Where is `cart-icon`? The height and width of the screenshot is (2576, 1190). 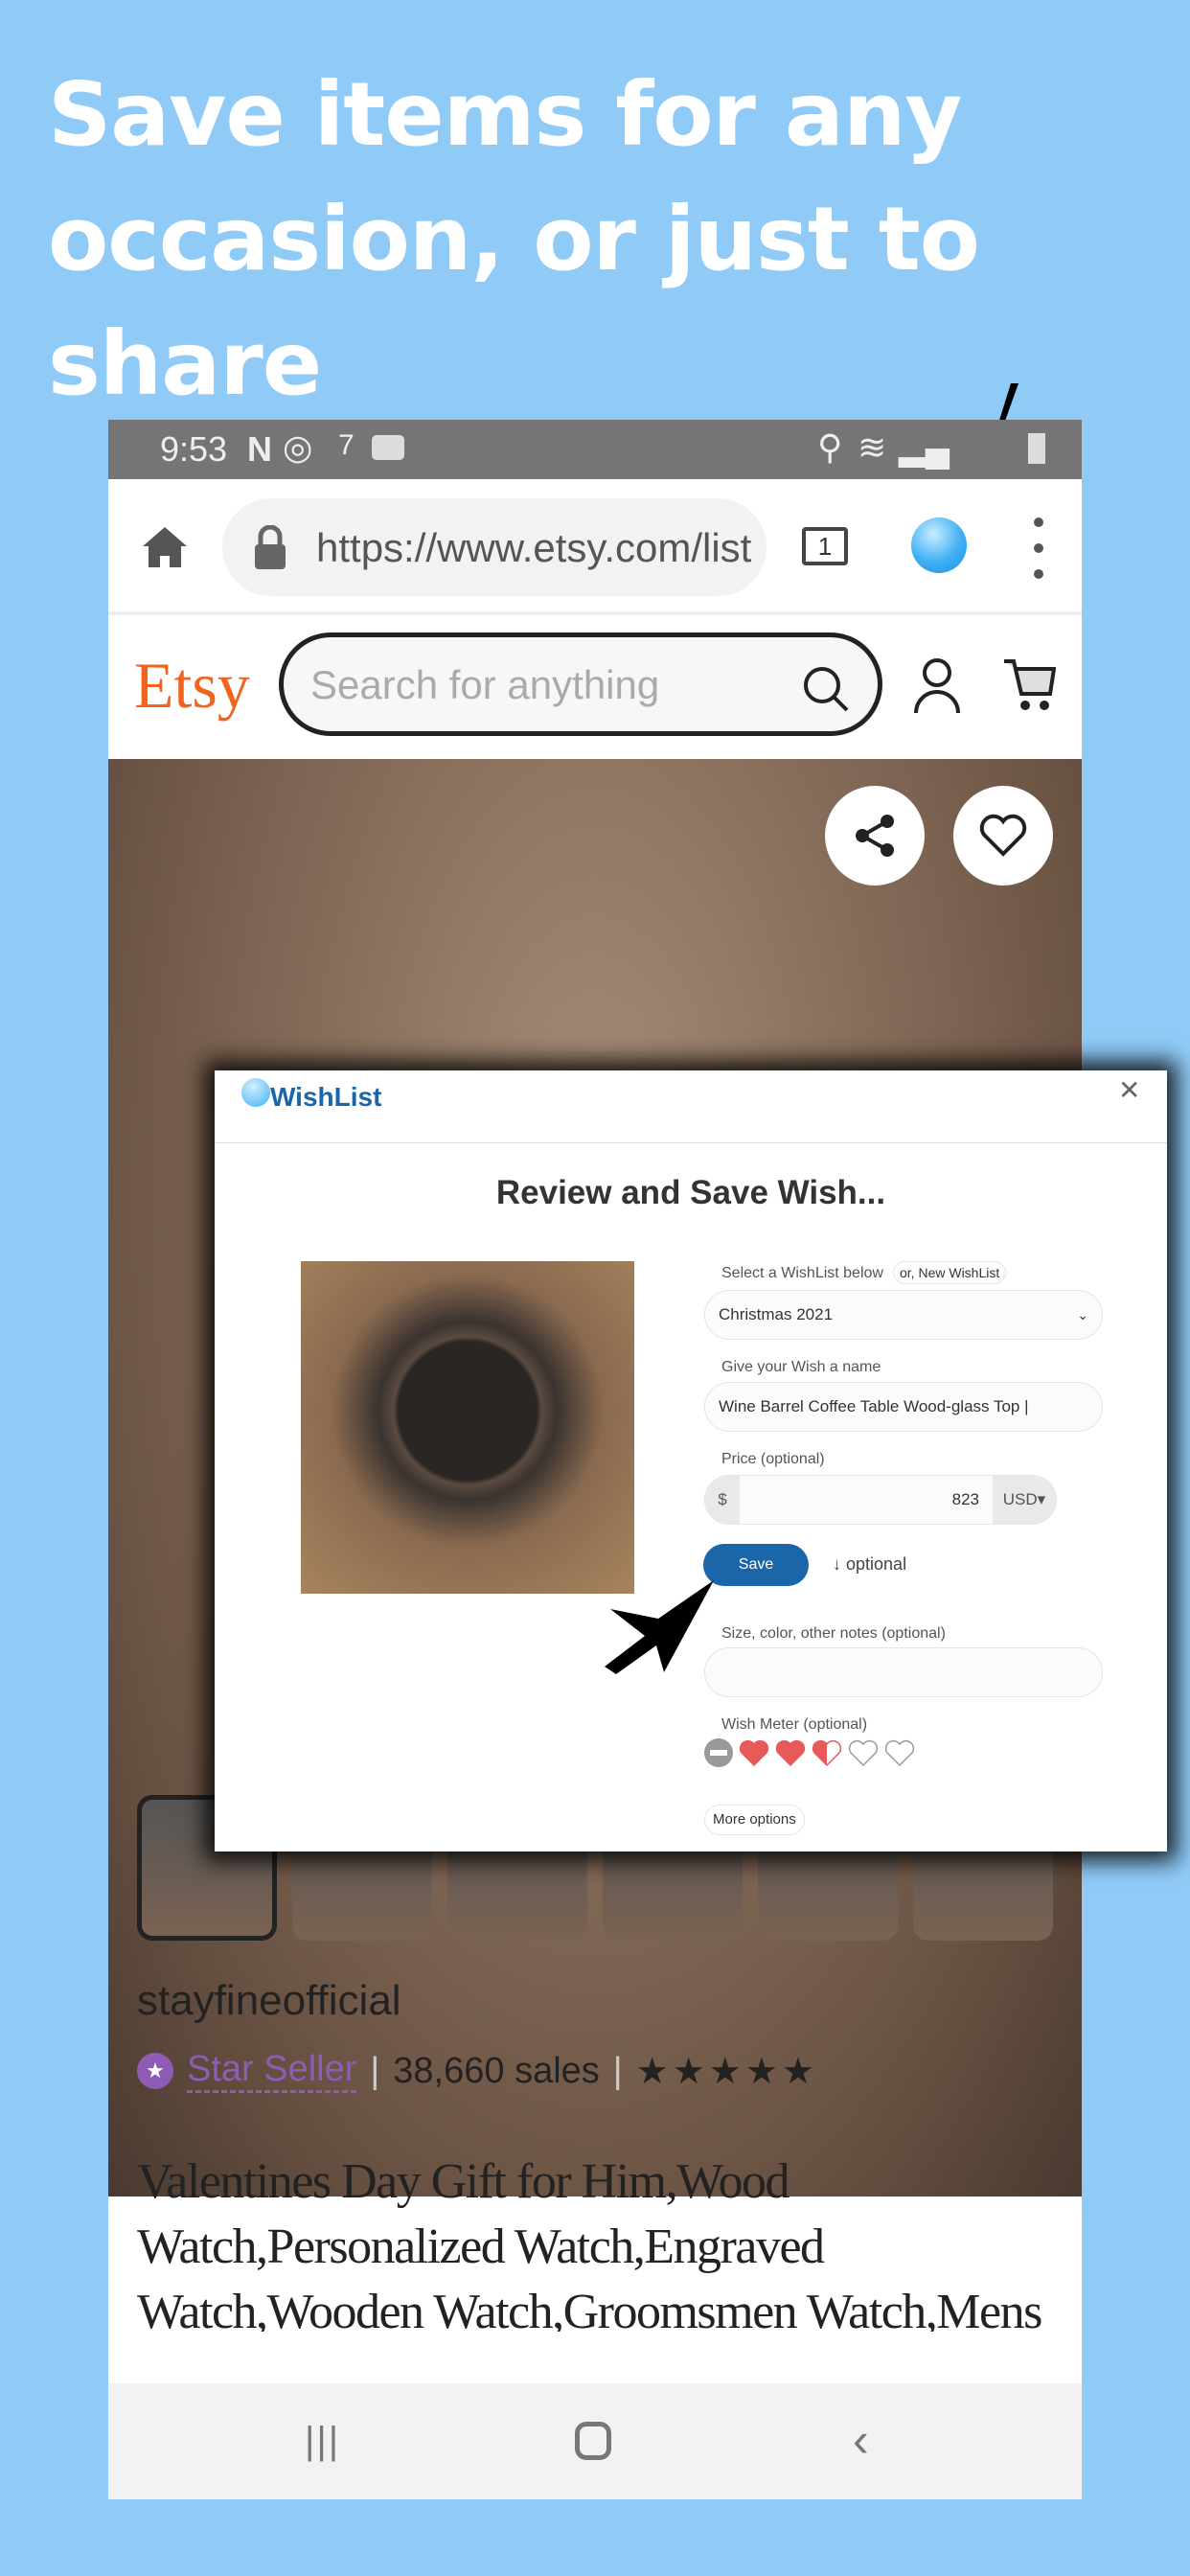 cart-icon is located at coordinates (1029, 685).